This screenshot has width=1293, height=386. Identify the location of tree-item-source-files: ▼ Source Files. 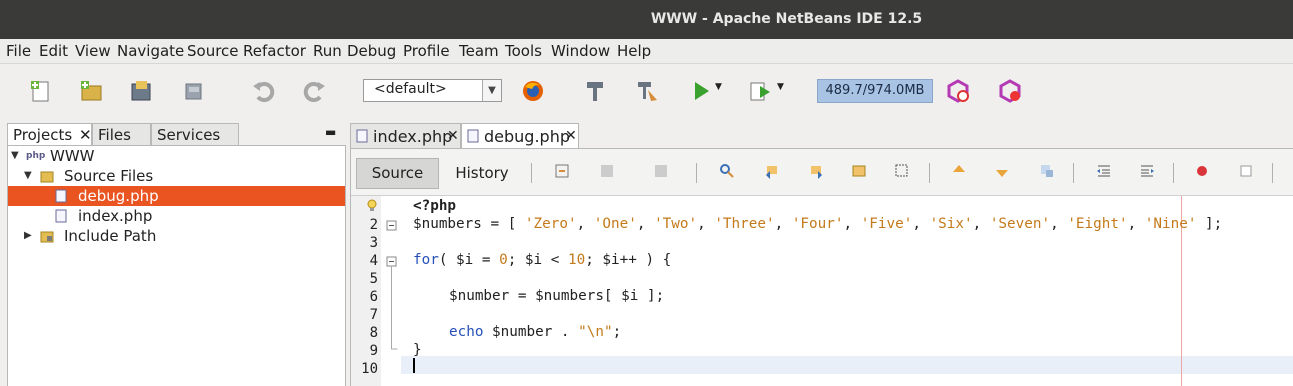
(176, 176).